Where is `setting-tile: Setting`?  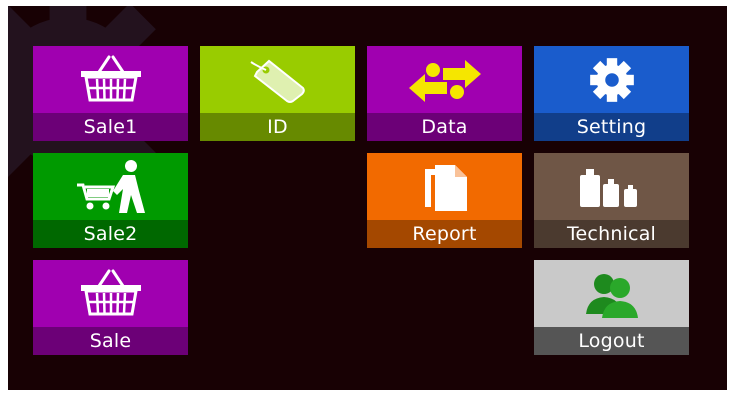
setting-tile: Setting is located at coordinates (611, 93).